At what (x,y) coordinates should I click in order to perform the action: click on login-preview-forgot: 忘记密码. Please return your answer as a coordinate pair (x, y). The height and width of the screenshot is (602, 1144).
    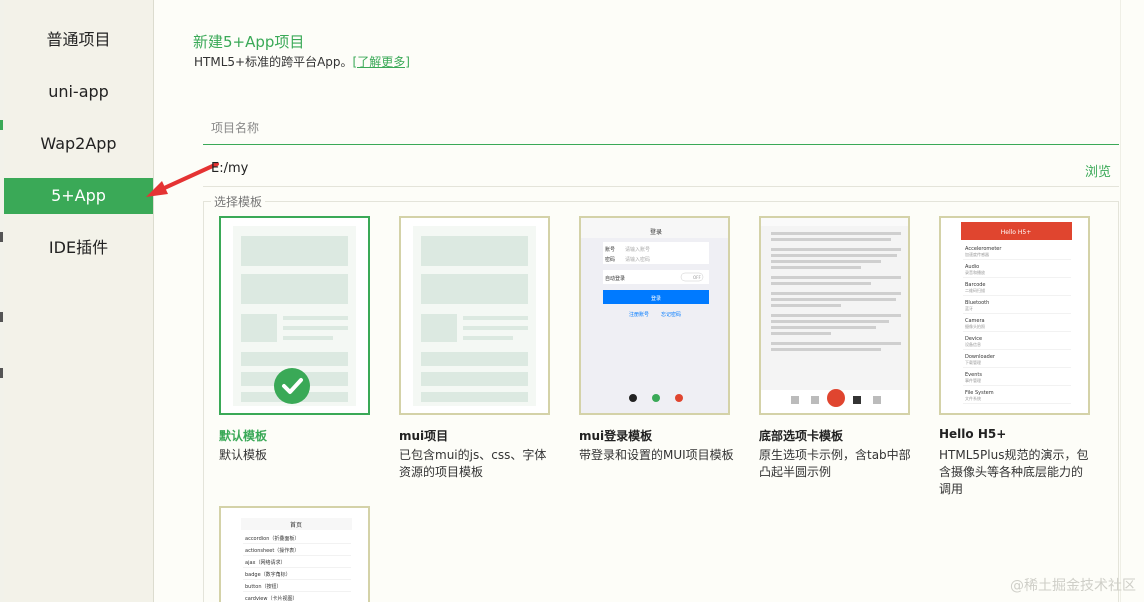
    Looking at the image, I should click on (671, 314).